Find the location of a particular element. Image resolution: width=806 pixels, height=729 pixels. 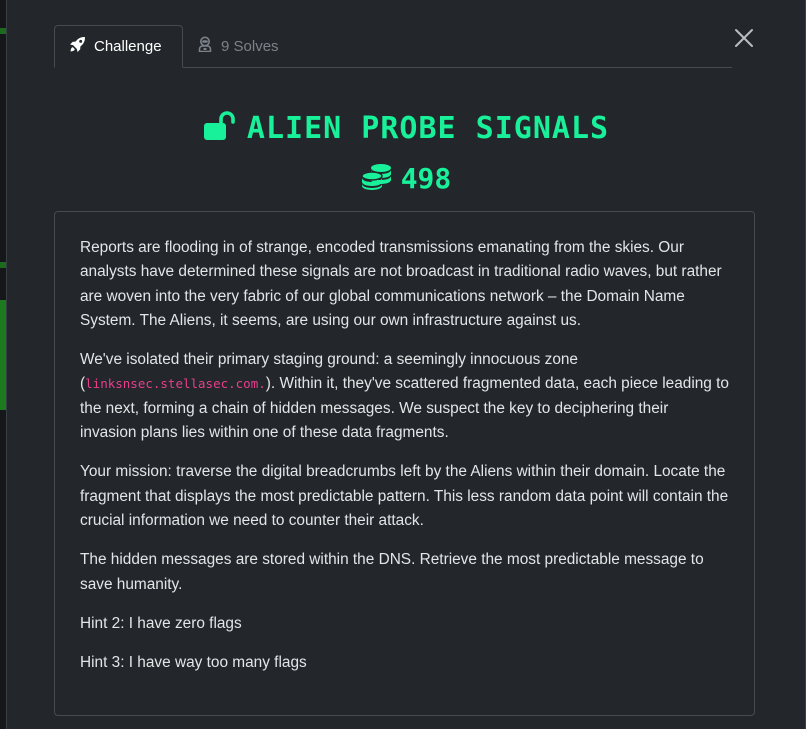

close-icon is located at coordinates (744, 41).